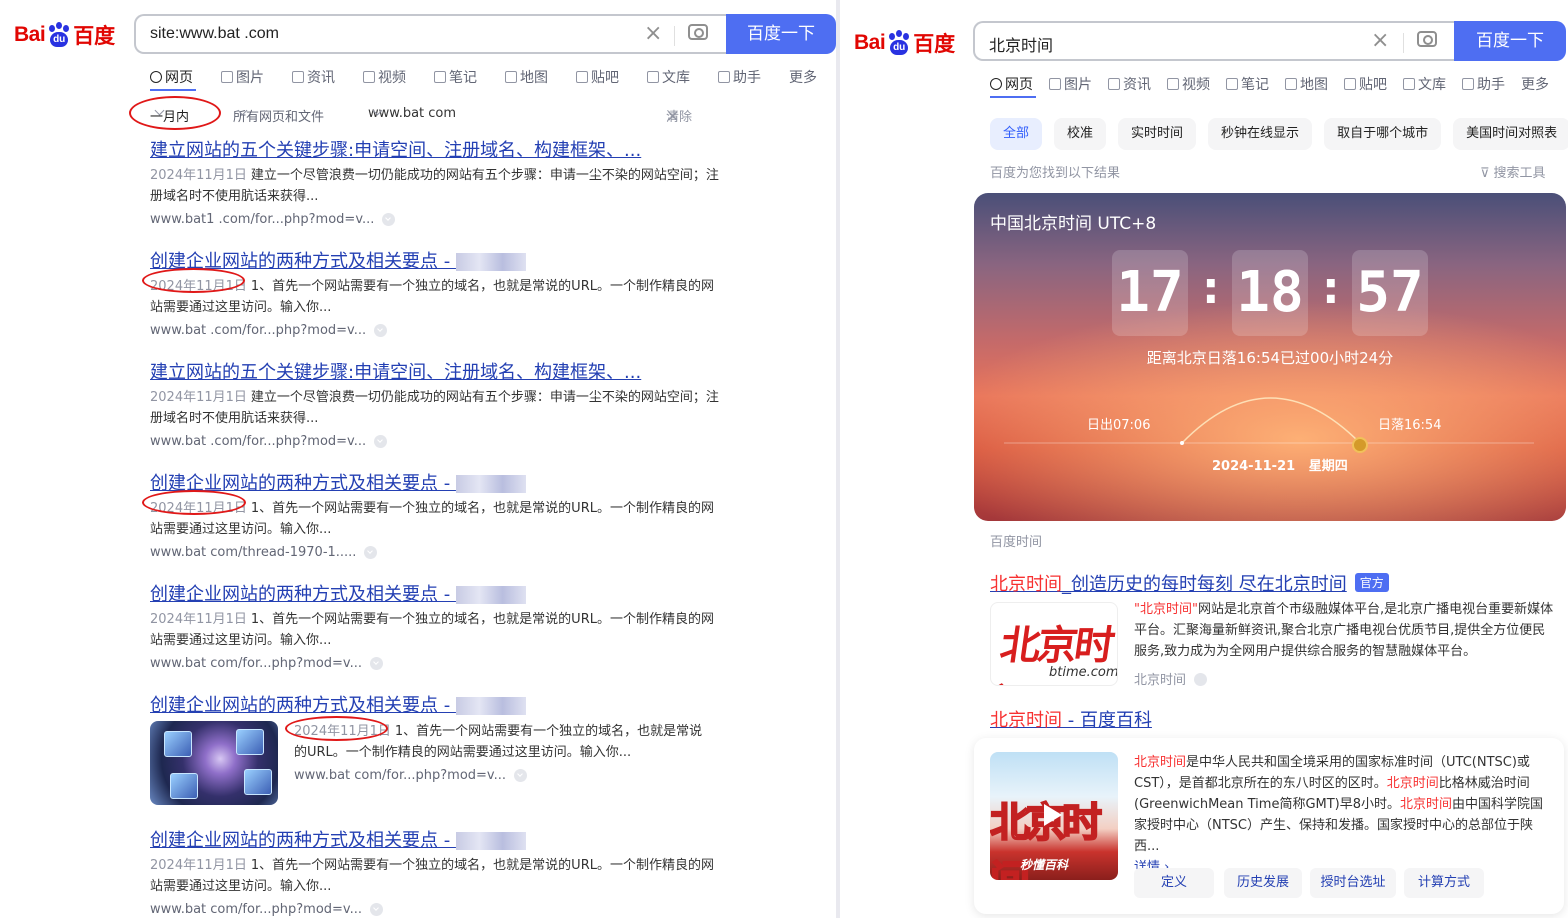  Describe the element at coordinates (1260, 134) in the screenshot. I see `chip-seconds: 秒钟在线显示` at that location.